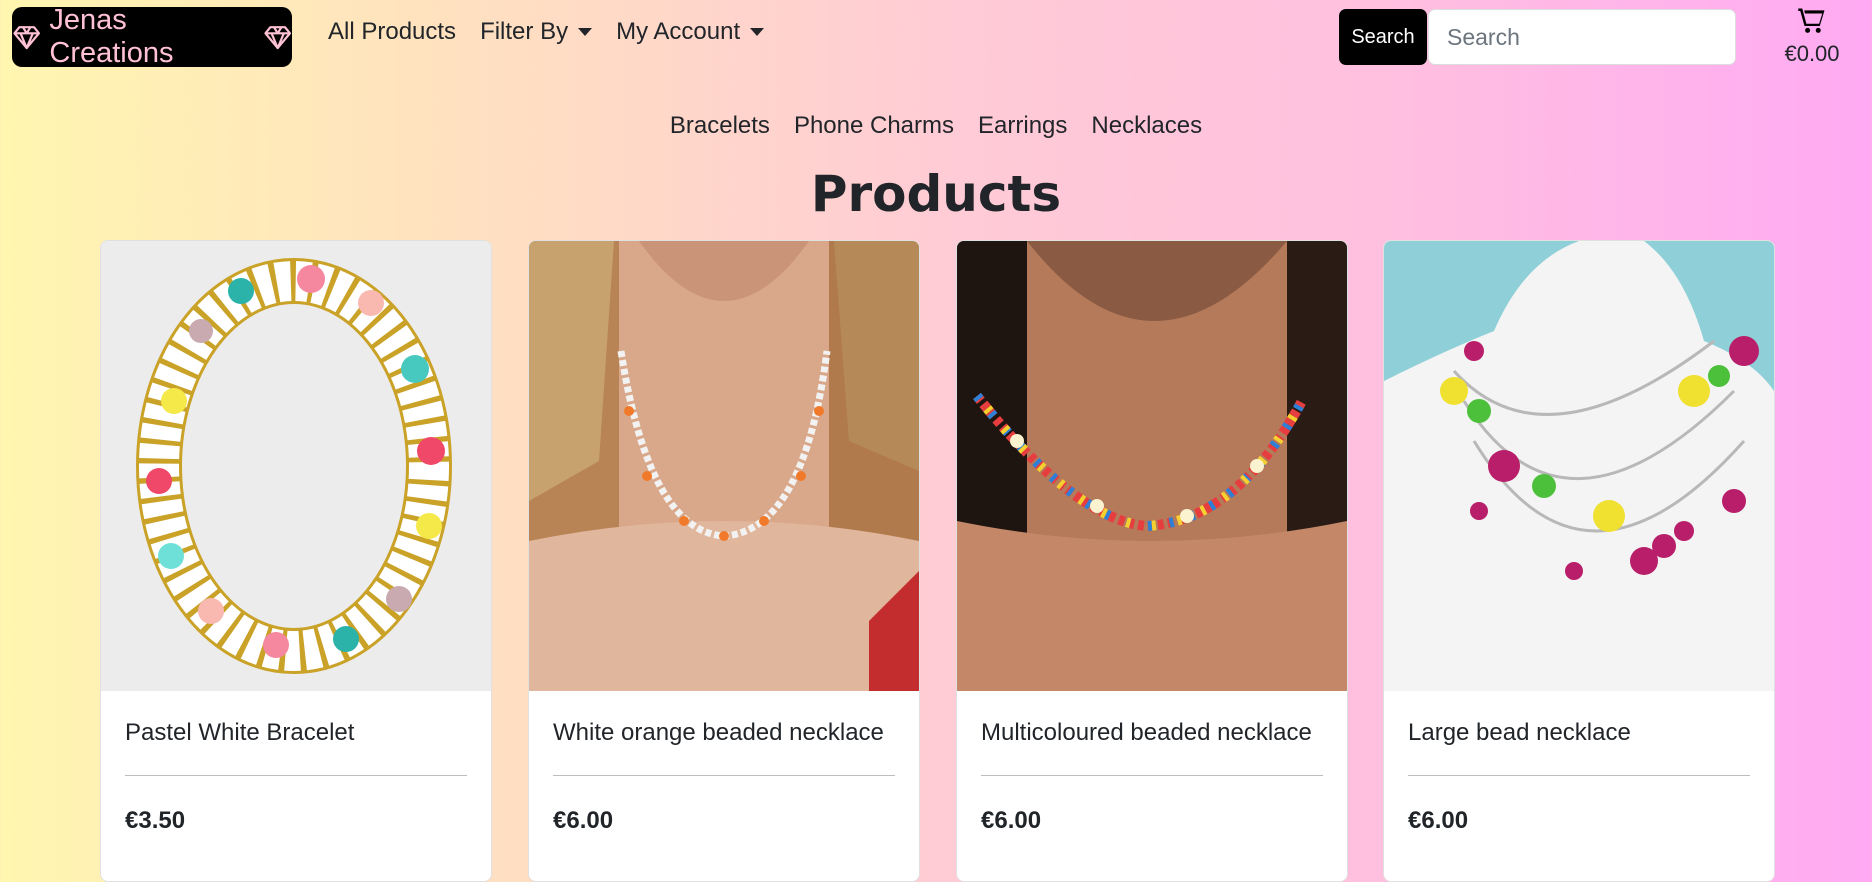 Image resolution: width=1872 pixels, height=882 pixels. What do you see at coordinates (936, 194) in the screenshot?
I see `page-title: Products` at bounding box center [936, 194].